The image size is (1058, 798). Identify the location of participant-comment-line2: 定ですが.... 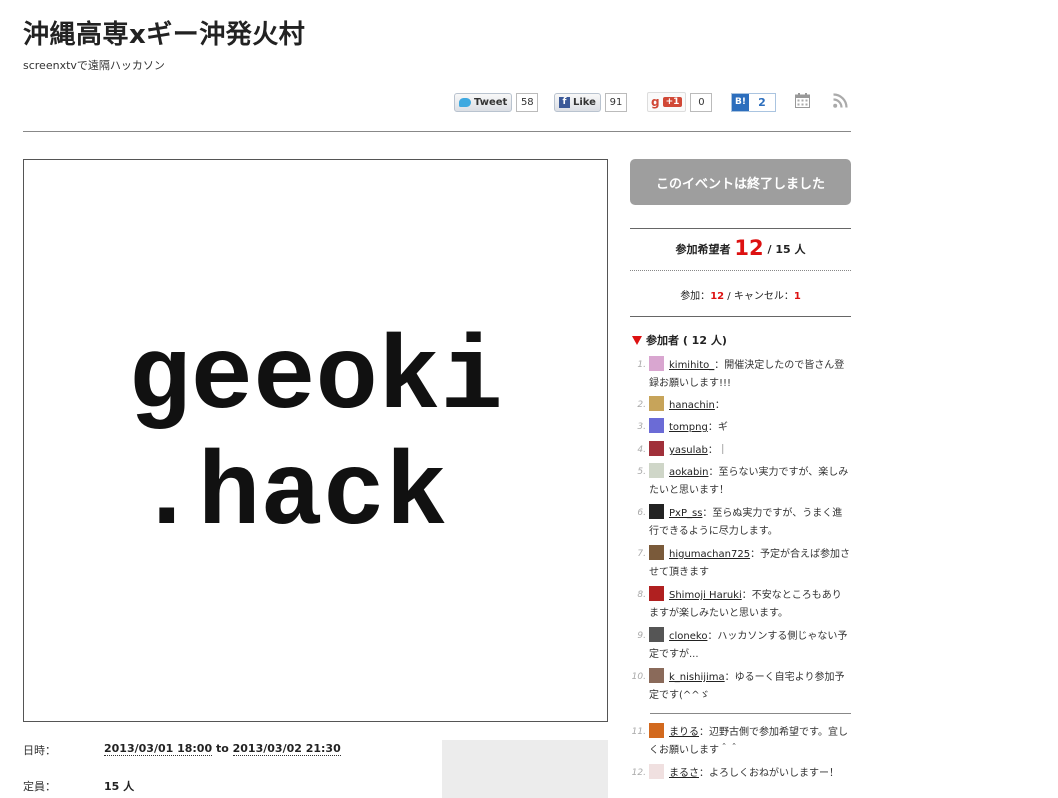
(674, 654).